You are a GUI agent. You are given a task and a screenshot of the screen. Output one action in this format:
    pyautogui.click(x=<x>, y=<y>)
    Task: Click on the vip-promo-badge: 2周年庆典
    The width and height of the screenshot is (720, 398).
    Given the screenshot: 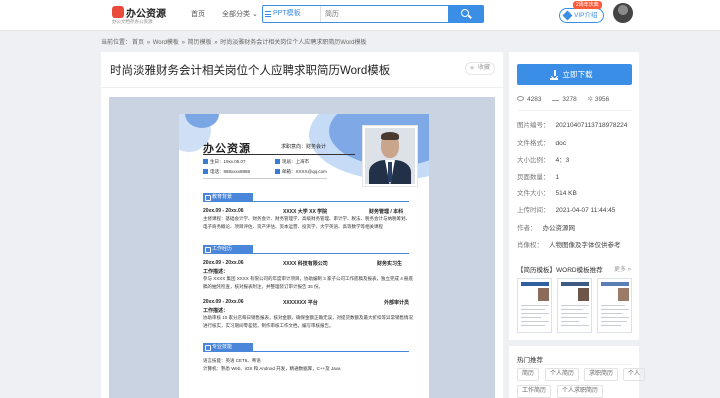 What is the action you would take?
    pyautogui.click(x=587, y=5)
    